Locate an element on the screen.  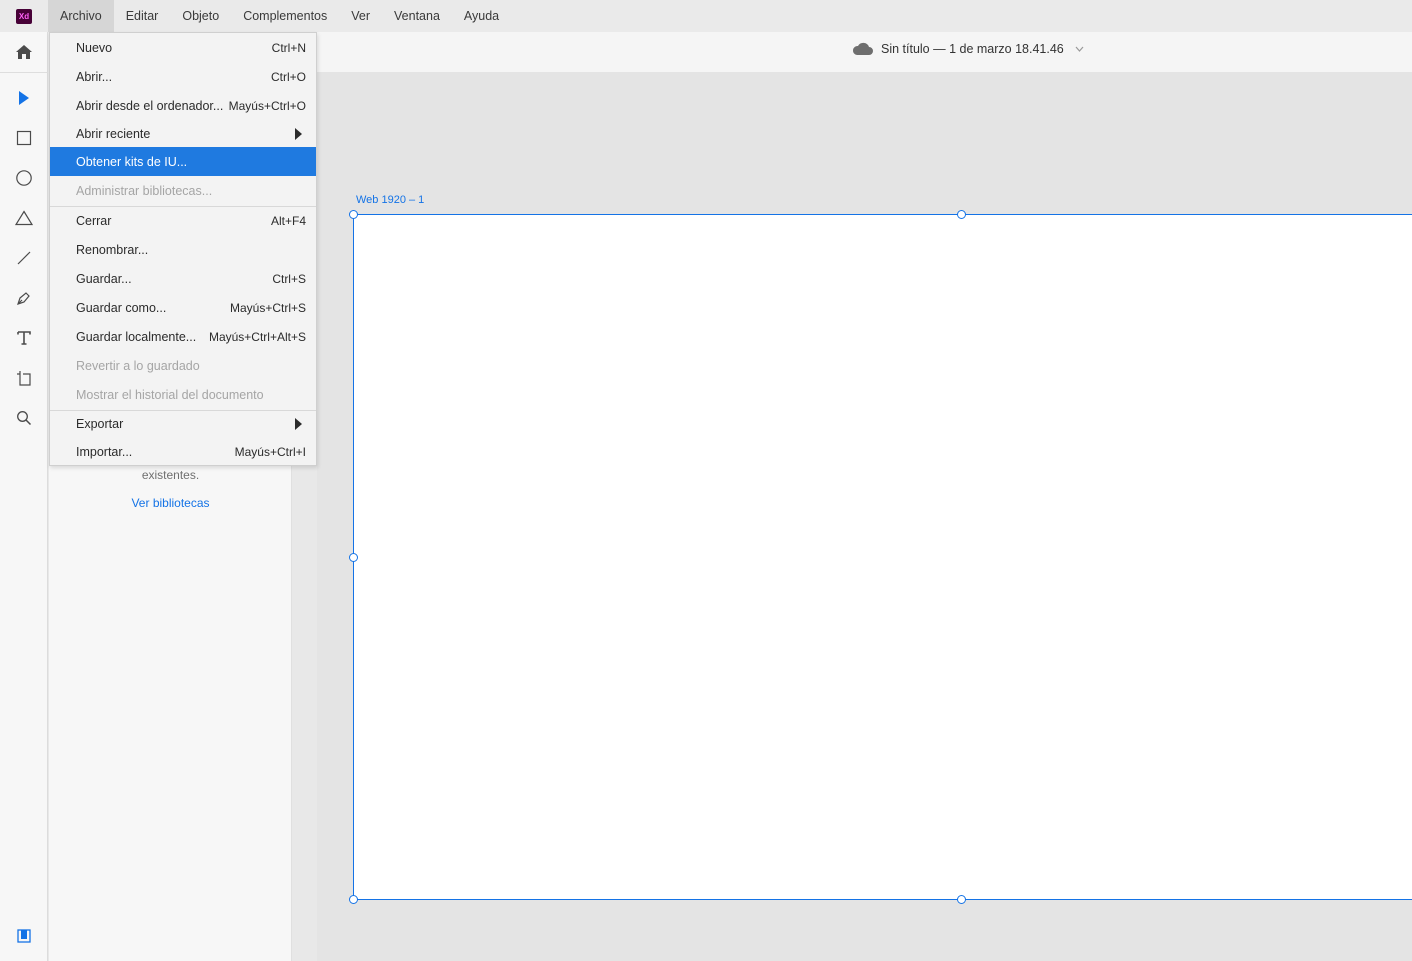
cloud-icon is located at coordinates (863, 49).